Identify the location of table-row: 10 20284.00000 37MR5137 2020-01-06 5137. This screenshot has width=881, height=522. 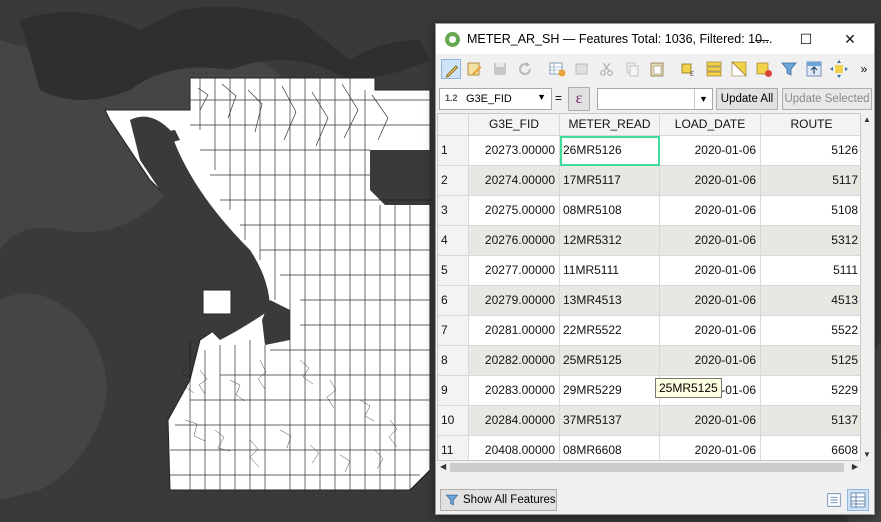
(649, 421).